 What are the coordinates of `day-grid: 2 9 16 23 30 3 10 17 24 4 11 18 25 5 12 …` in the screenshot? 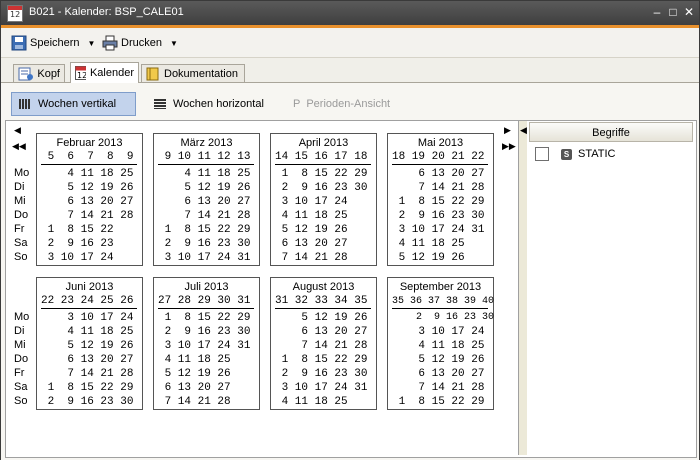 It's located at (443, 360).